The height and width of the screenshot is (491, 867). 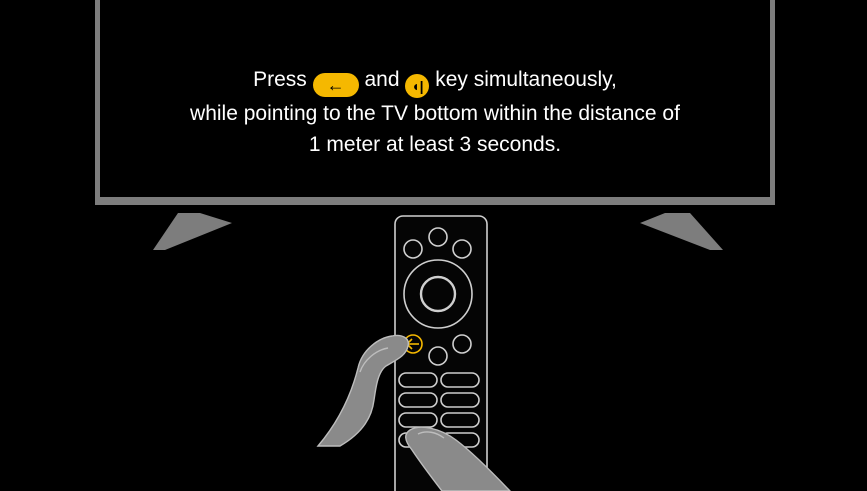 What do you see at coordinates (192, 231) in the screenshot?
I see `tv-stand-left` at bounding box center [192, 231].